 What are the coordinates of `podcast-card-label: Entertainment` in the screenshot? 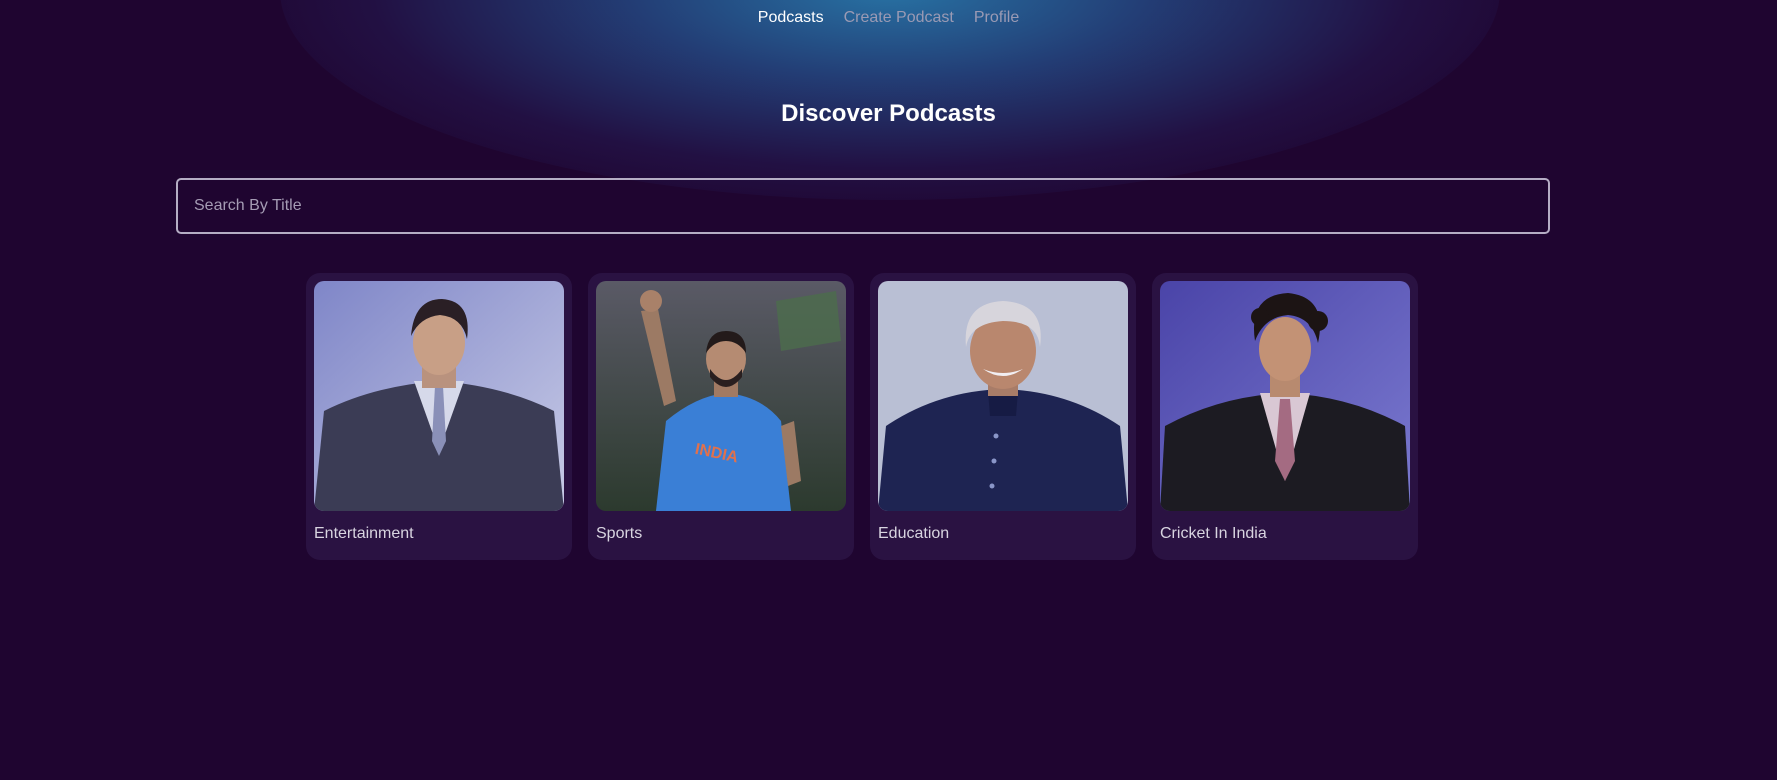 It's located at (364, 533).